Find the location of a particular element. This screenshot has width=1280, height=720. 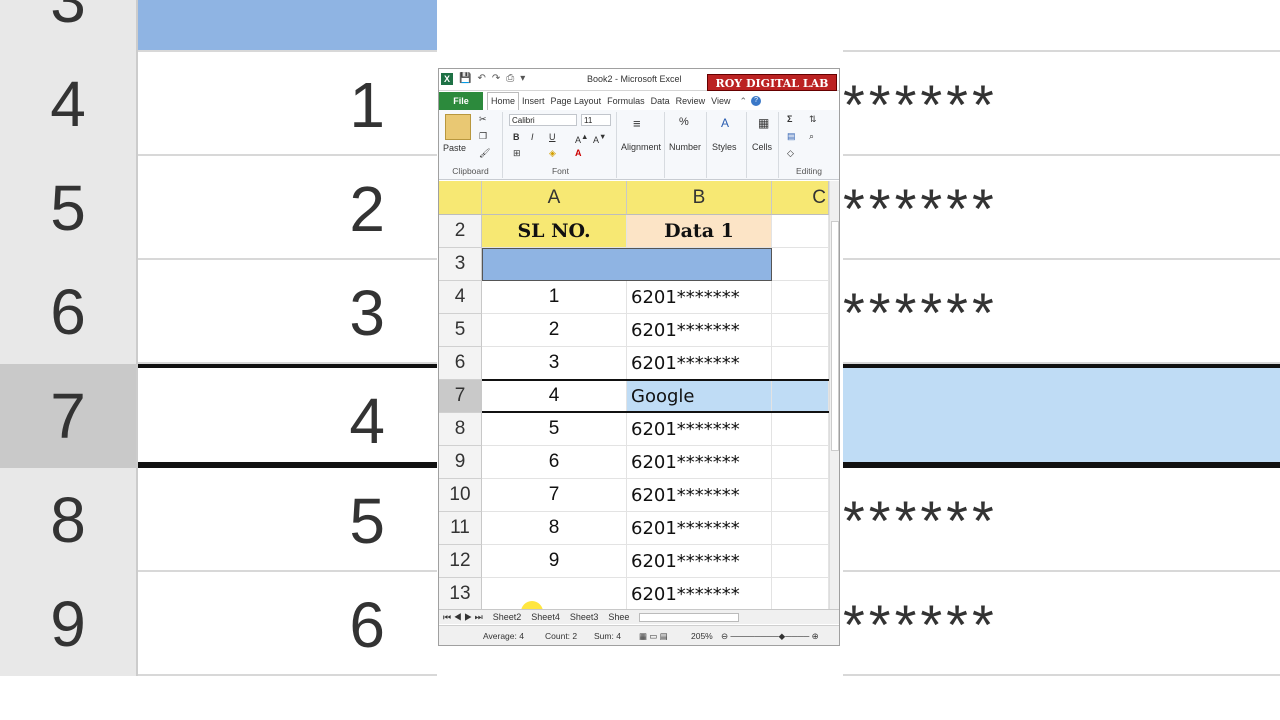

tab-page-layout: Page Layout is located at coordinates (576, 101).